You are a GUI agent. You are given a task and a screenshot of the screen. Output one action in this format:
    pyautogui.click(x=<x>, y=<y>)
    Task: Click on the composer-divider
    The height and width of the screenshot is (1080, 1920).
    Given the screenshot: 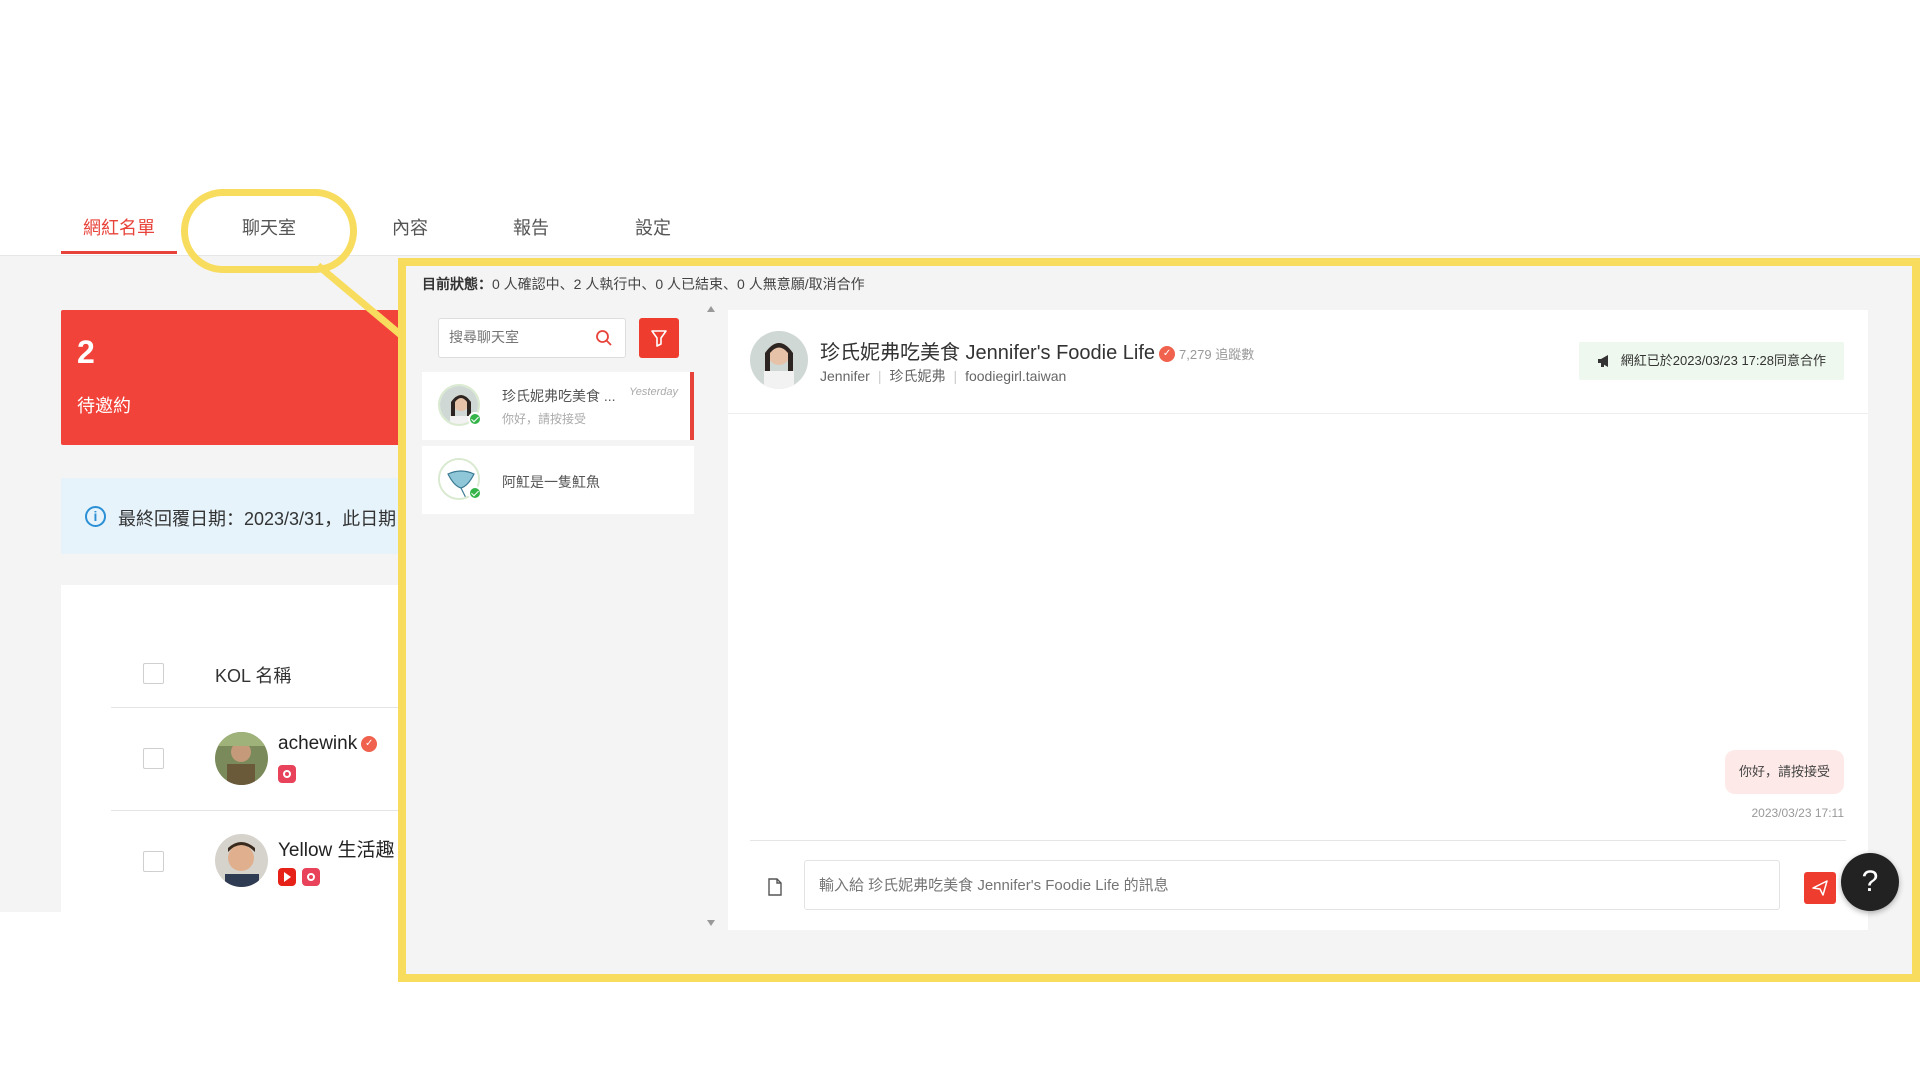 What is the action you would take?
    pyautogui.click(x=1298, y=840)
    